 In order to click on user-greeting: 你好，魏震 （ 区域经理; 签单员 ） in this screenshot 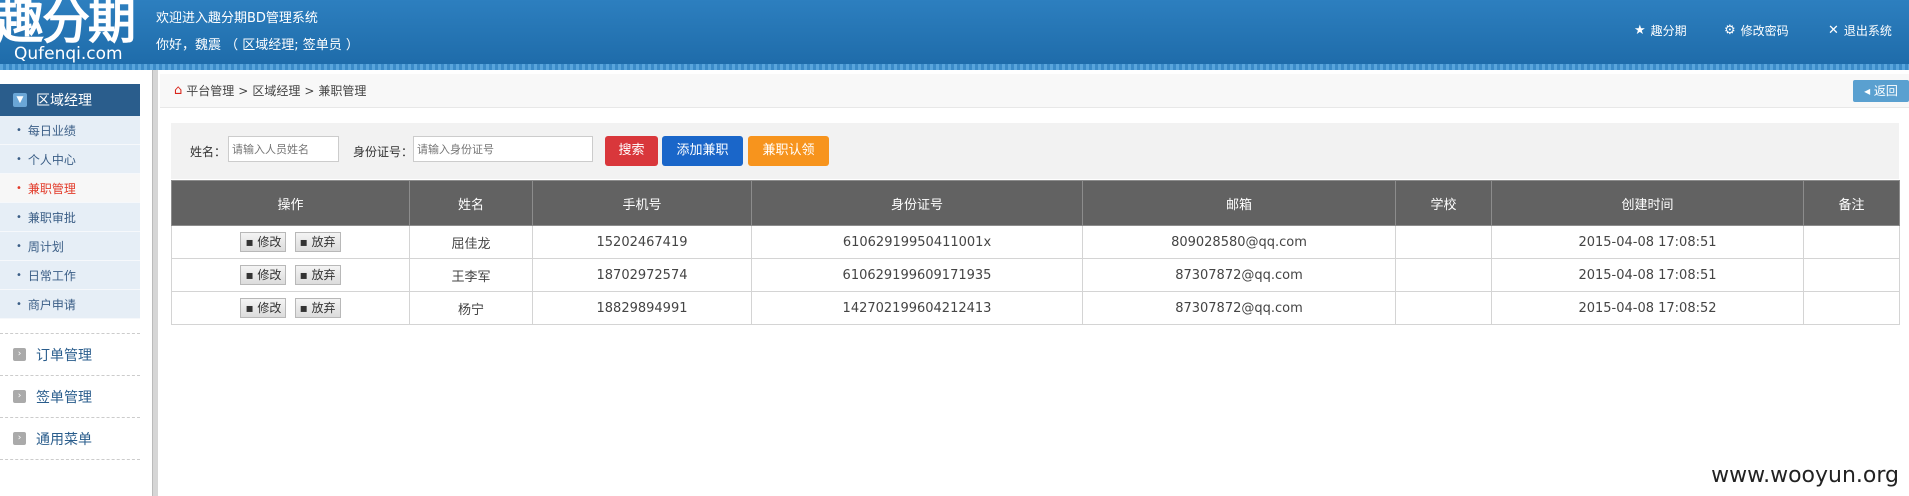, I will do `click(257, 45)`.